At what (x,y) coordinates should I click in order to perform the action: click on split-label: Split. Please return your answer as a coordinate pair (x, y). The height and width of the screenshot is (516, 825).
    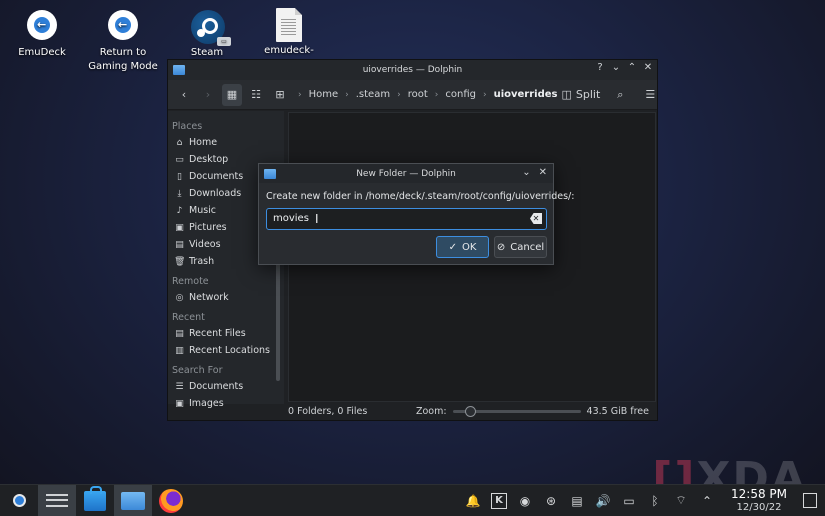
    Looking at the image, I should click on (588, 94).